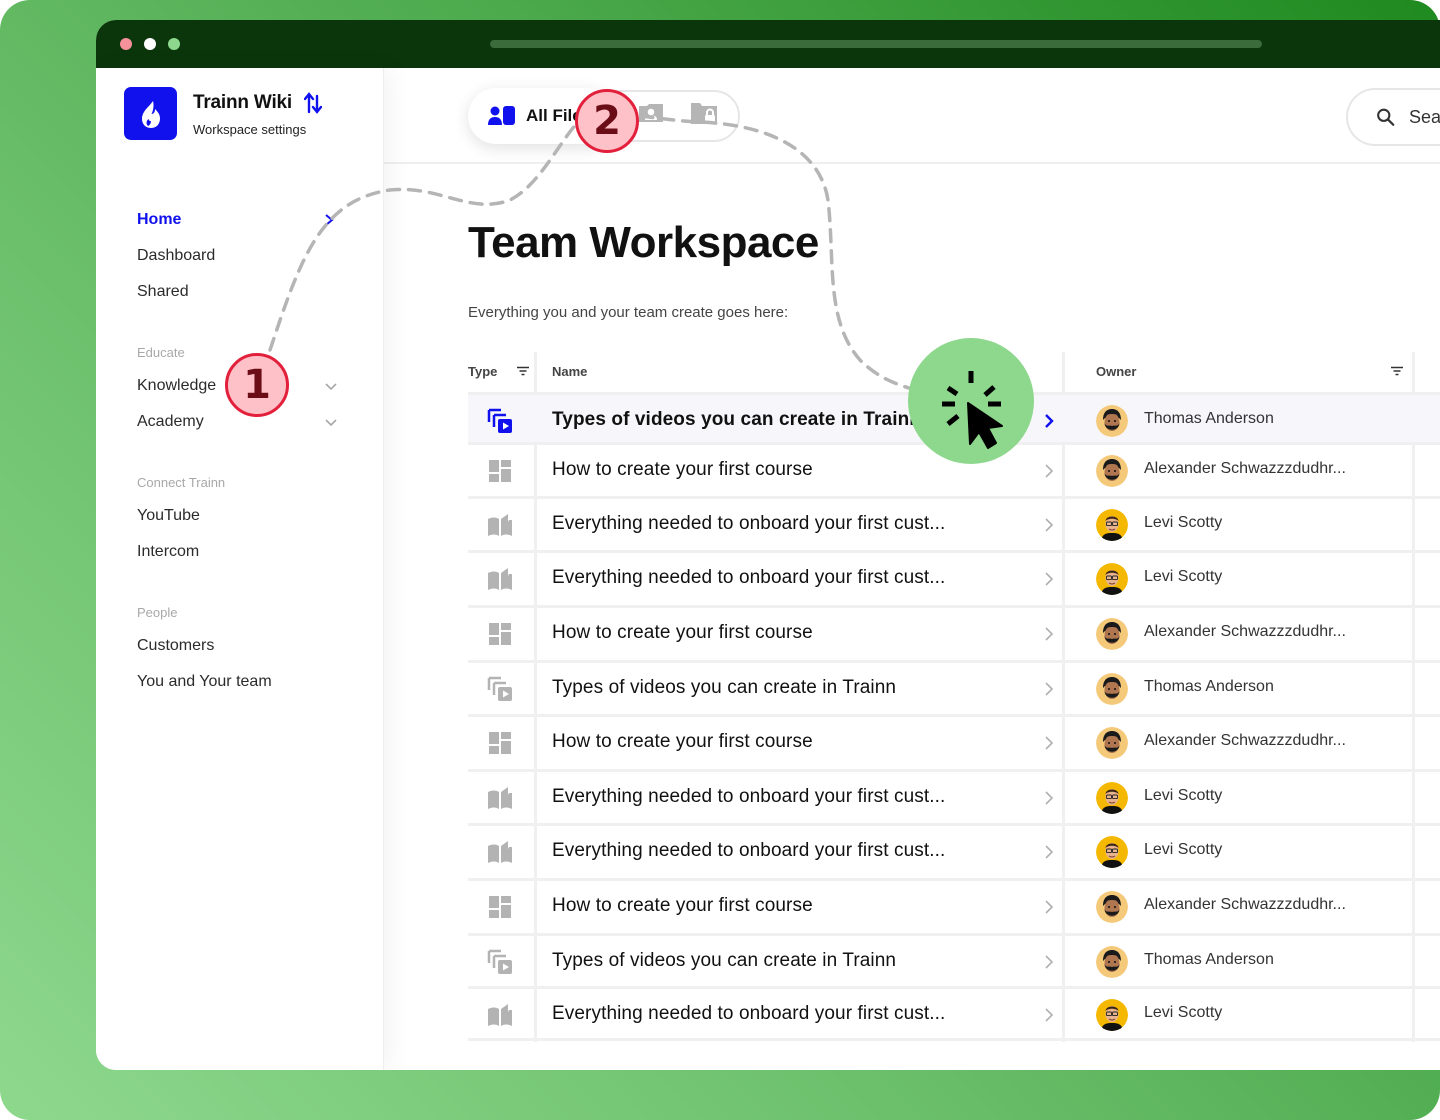  Describe the element at coordinates (607, 121) in the screenshot. I see `step-badge-2: 2` at that location.